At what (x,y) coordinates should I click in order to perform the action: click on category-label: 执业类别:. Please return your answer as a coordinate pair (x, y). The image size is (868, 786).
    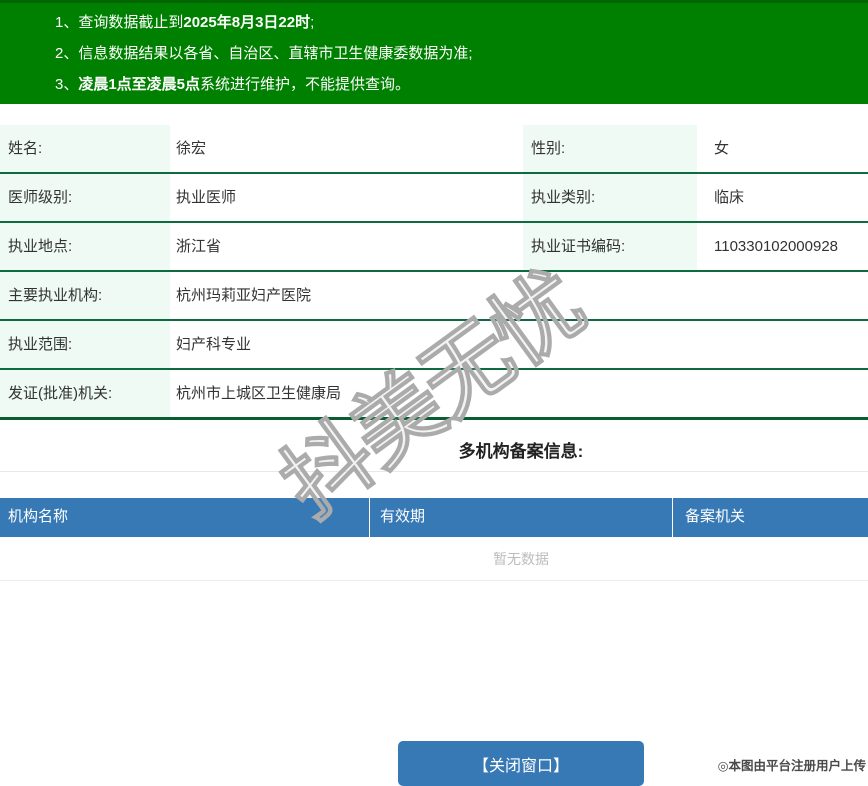
    Looking at the image, I should click on (610, 197).